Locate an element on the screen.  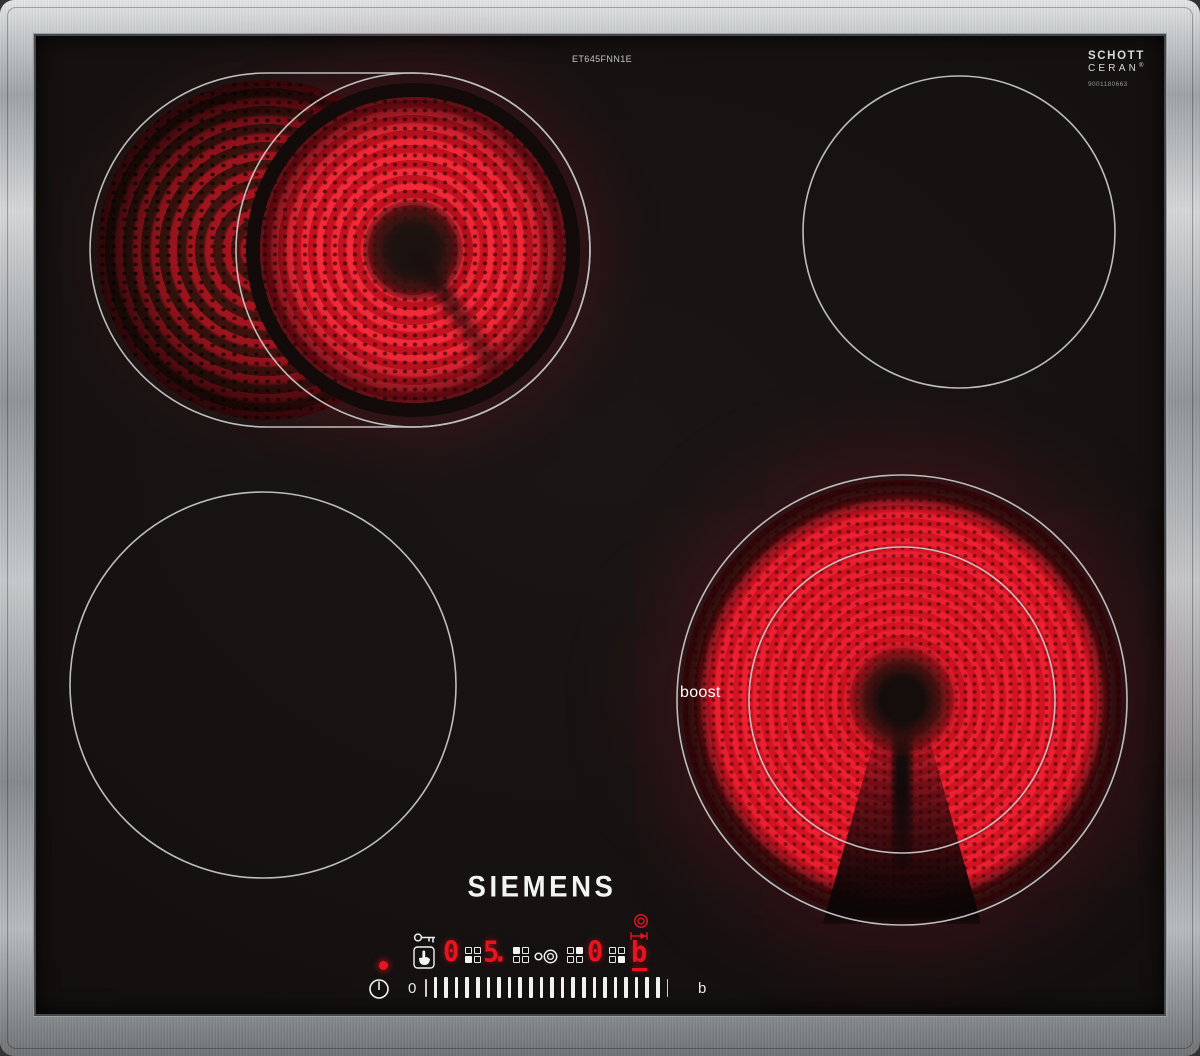
child-lock-control is located at coordinates (425, 950).